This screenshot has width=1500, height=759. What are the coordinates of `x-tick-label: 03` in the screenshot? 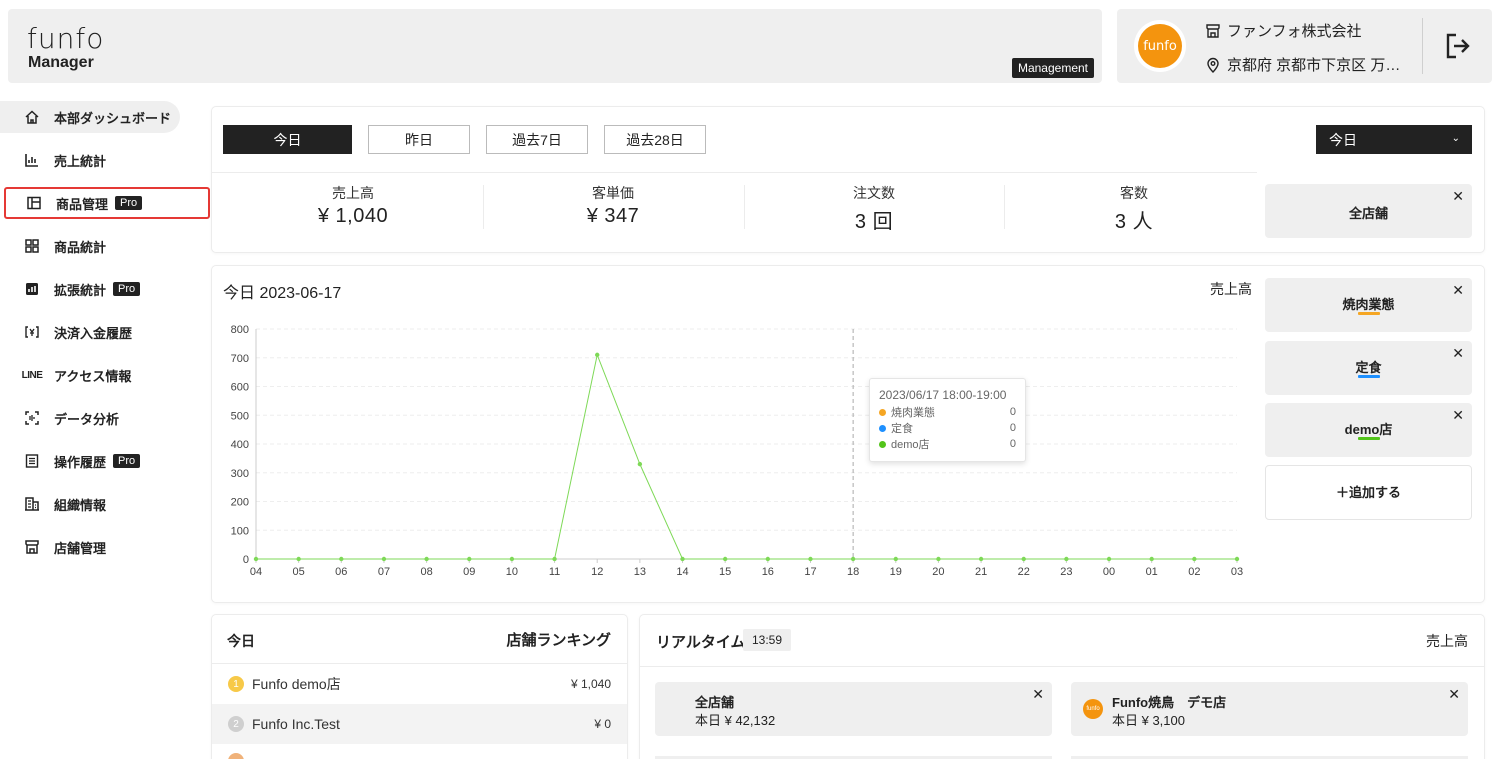 It's located at (1237, 572).